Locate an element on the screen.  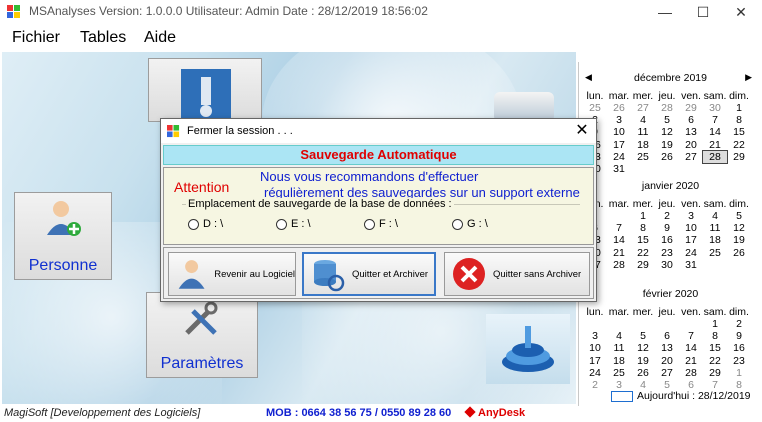
radio-drive-g: G : \ is located at coordinates (470, 224).